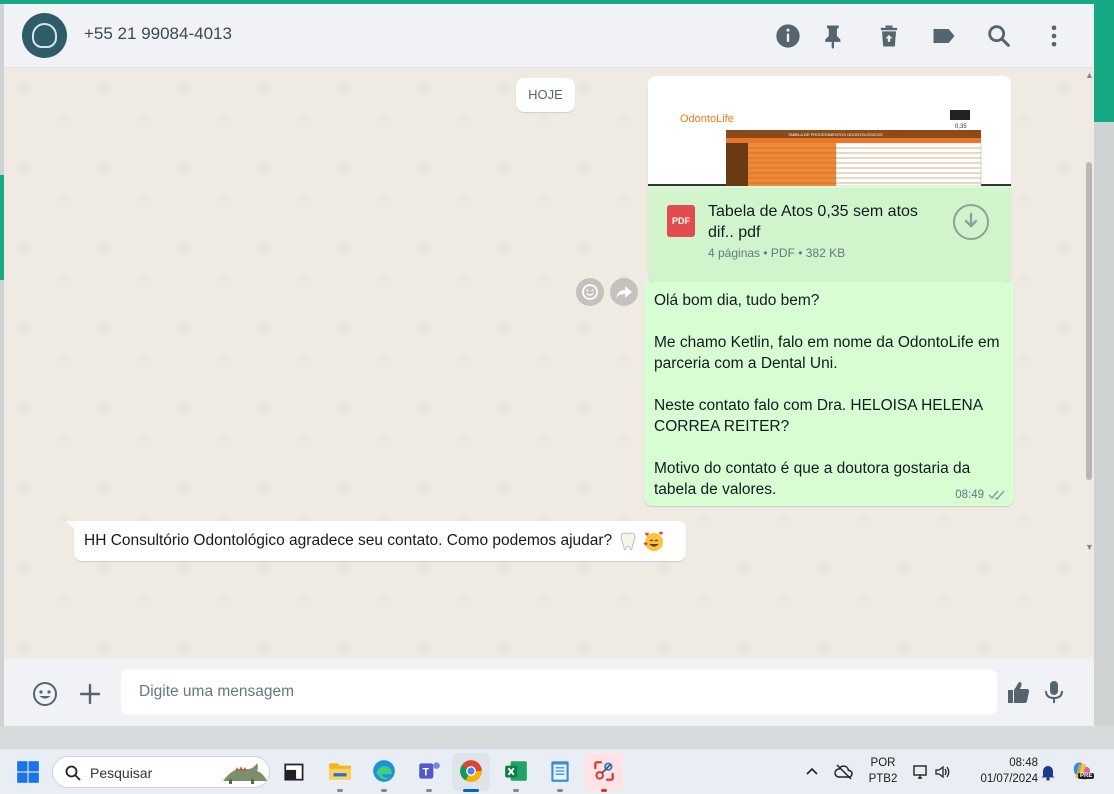 Image resolution: width=1114 pixels, height=794 pixels. What do you see at coordinates (1001, 779) in the screenshot?
I see `clock-date: 01/07/2024` at bounding box center [1001, 779].